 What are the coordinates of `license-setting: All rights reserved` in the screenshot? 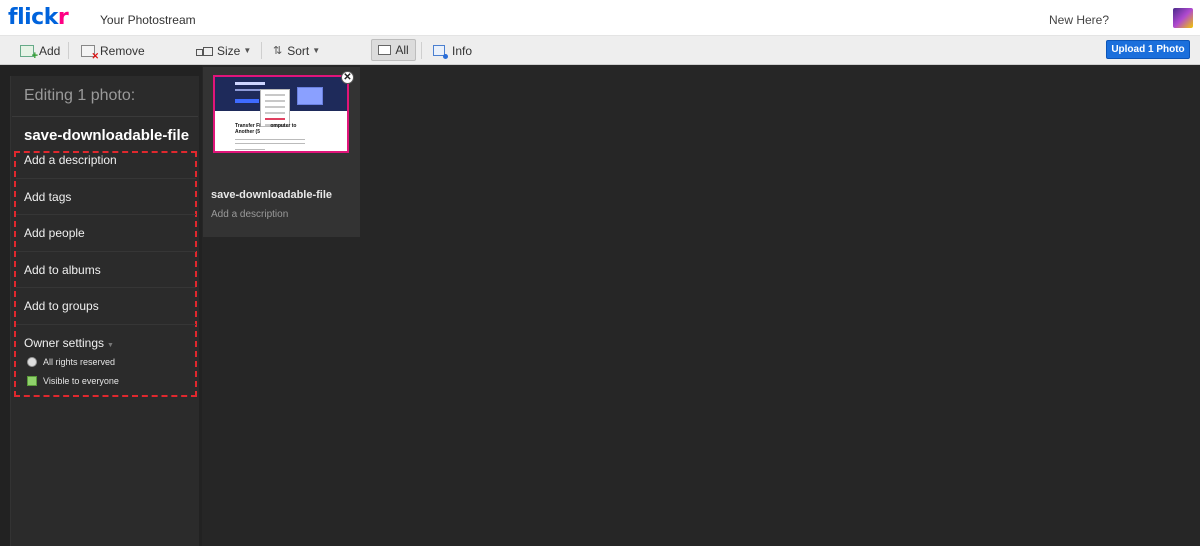 It's located at (71, 362).